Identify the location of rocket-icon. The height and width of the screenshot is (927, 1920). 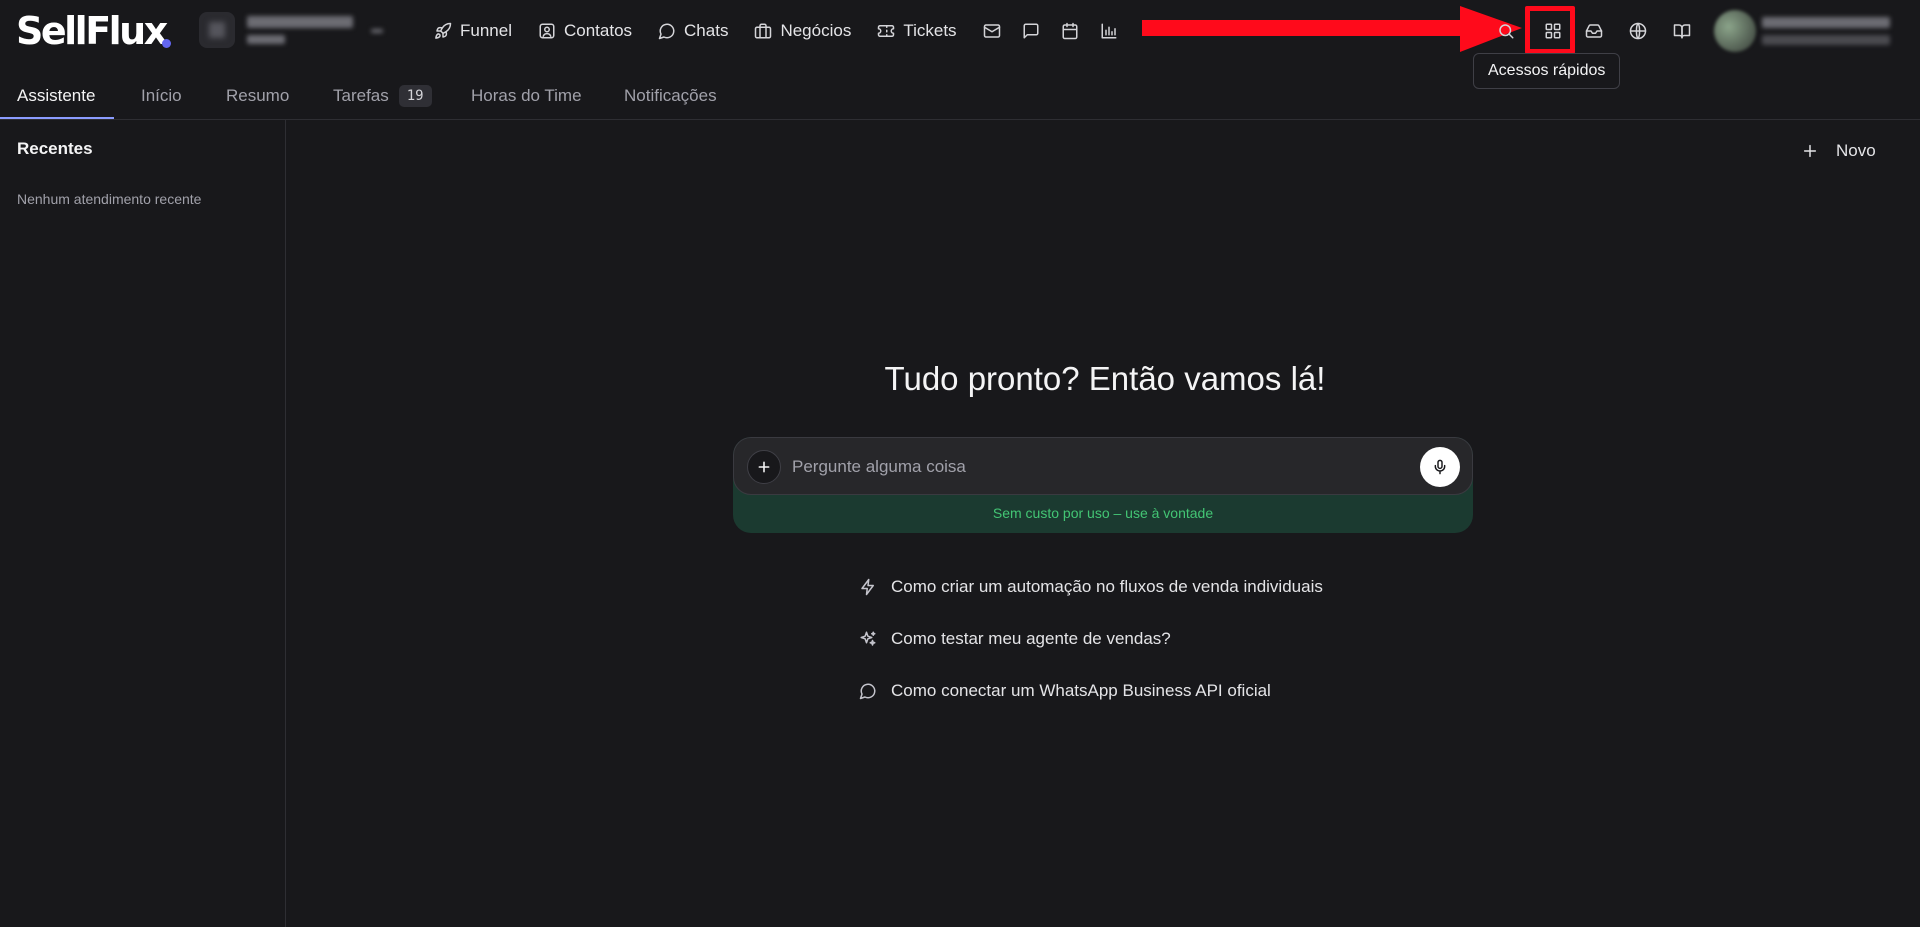
(443, 31).